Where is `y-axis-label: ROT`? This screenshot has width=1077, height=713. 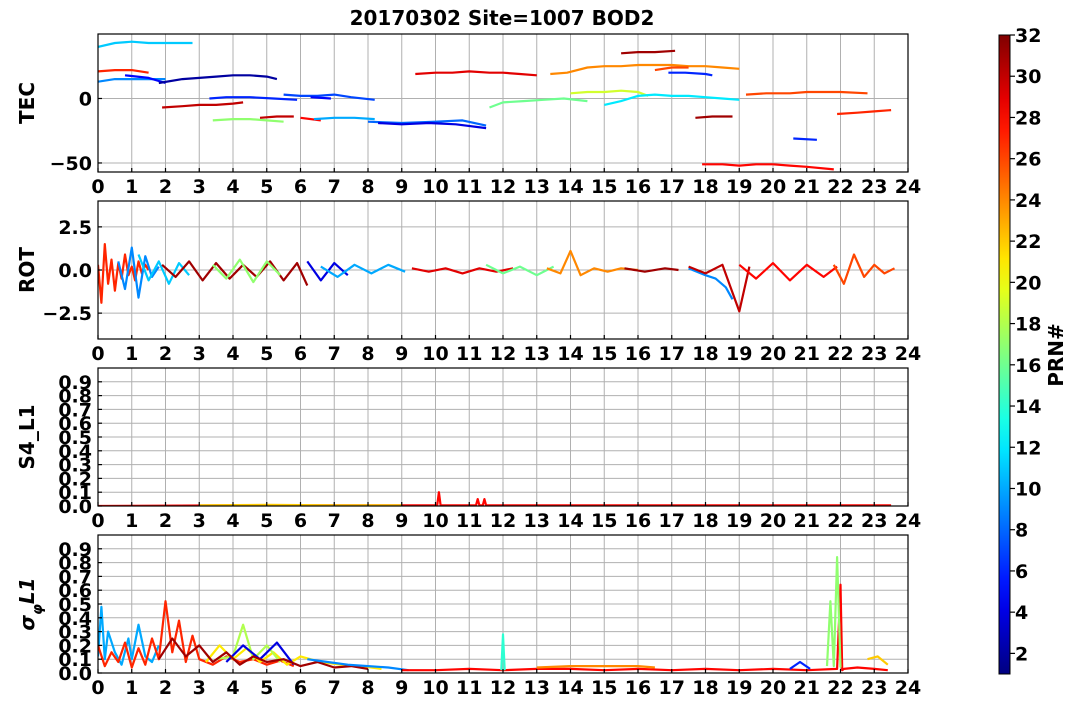
y-axis-label: ROT is located at coordinates (27, 270).